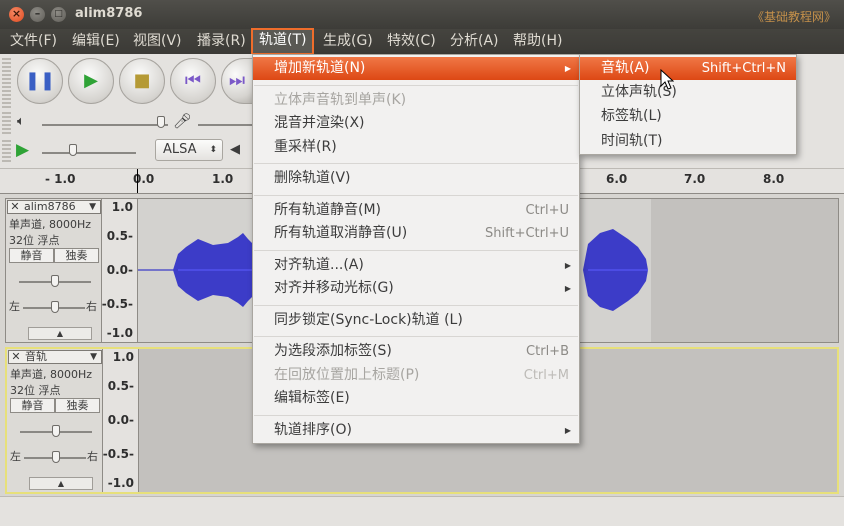 Image resolution: width=844 pixels, height=526 pixels. What do you see at coordinates (416, 288) in the screenshot?
I see `tracks-menu-item: 对齐并移动光标(G) ▶` at bounding box center [416, 288].